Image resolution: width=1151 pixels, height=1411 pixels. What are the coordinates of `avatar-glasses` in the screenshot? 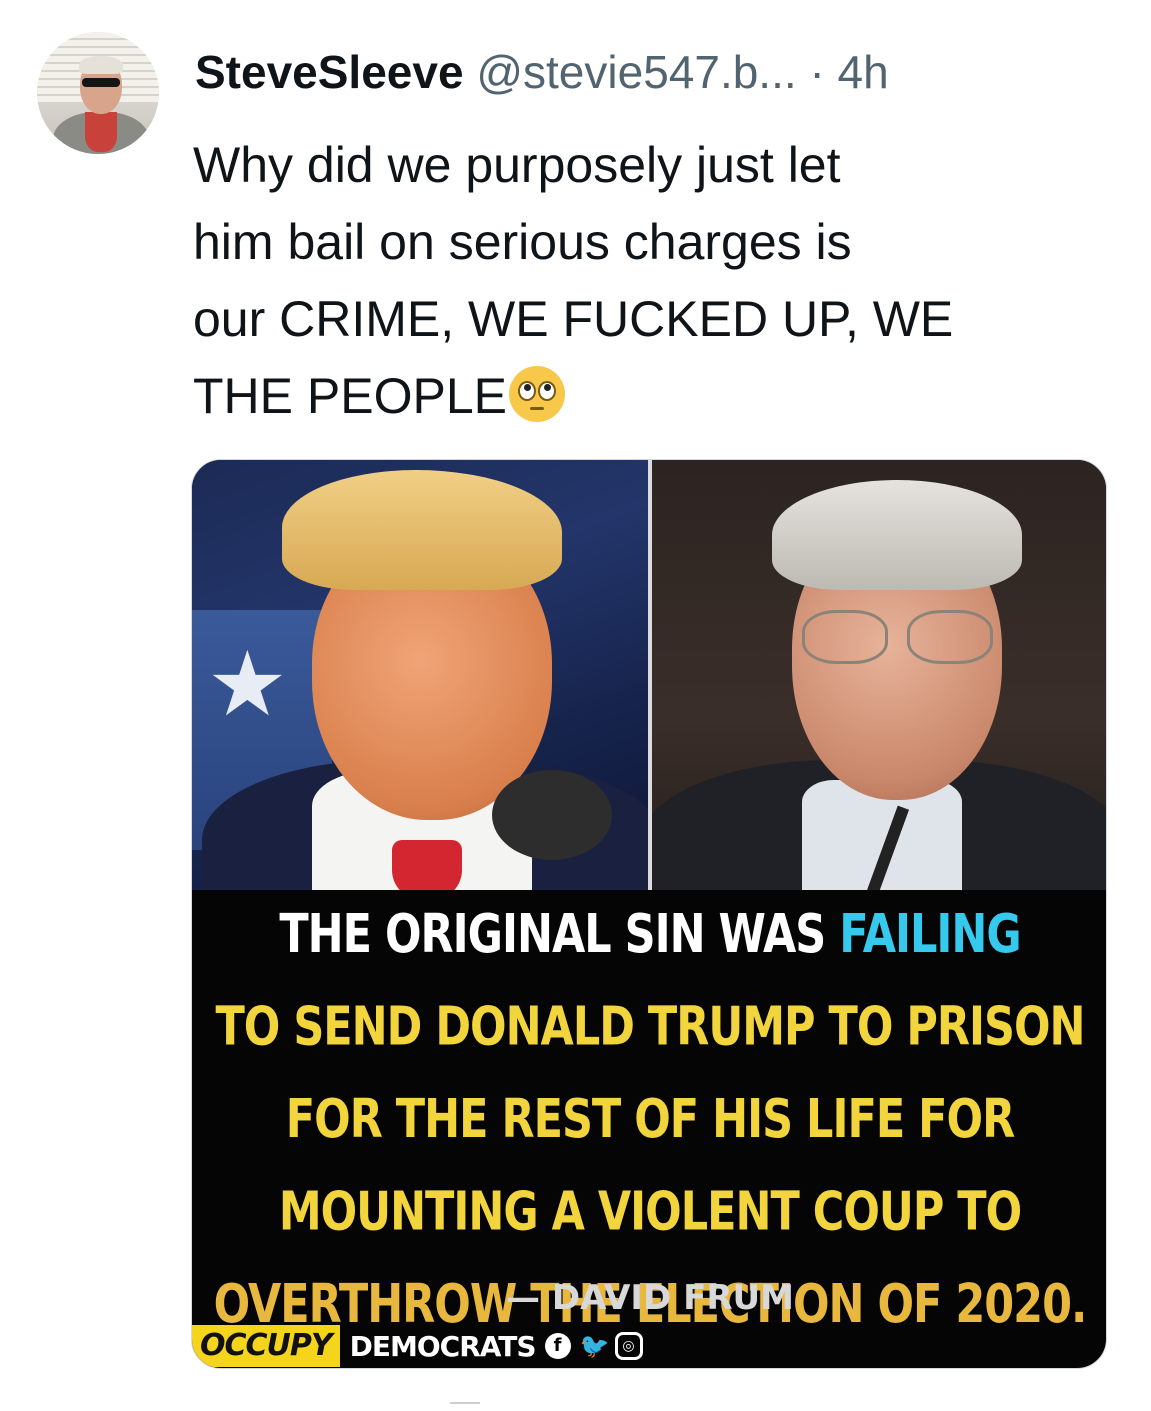 It's located at (101, 82).